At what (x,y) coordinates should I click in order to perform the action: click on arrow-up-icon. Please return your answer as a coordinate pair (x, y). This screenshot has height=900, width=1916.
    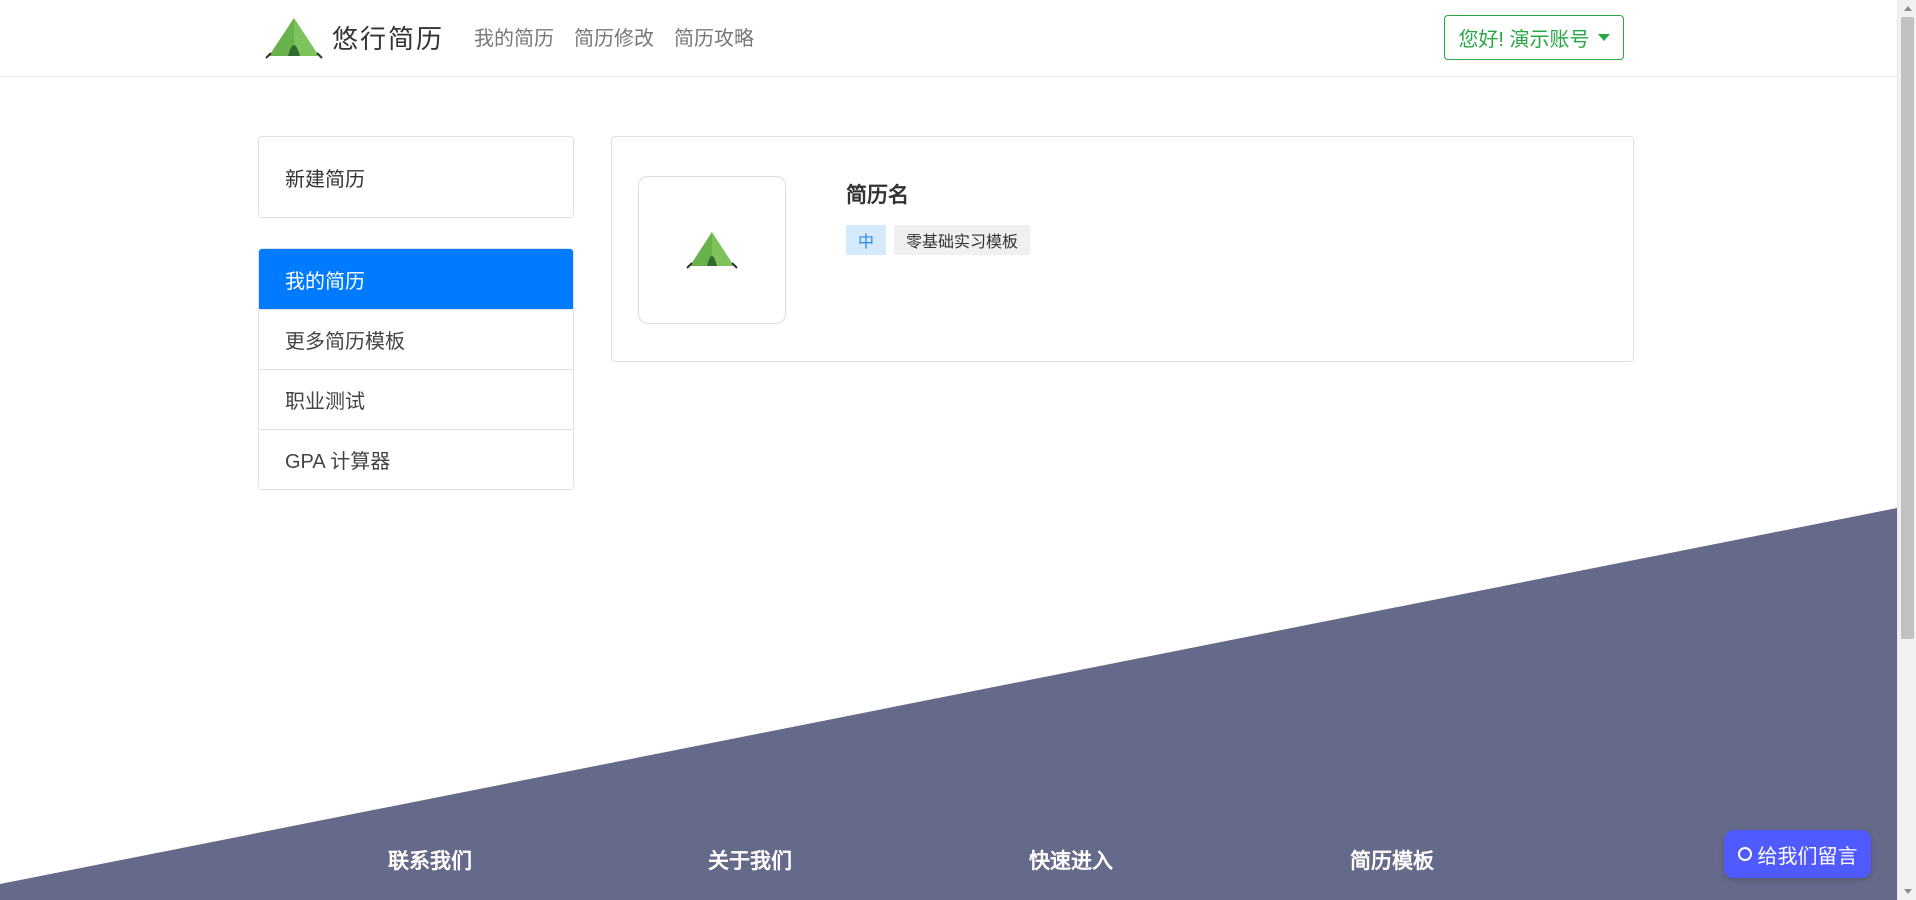
    Looking at the image, I should click on (1907, 8).